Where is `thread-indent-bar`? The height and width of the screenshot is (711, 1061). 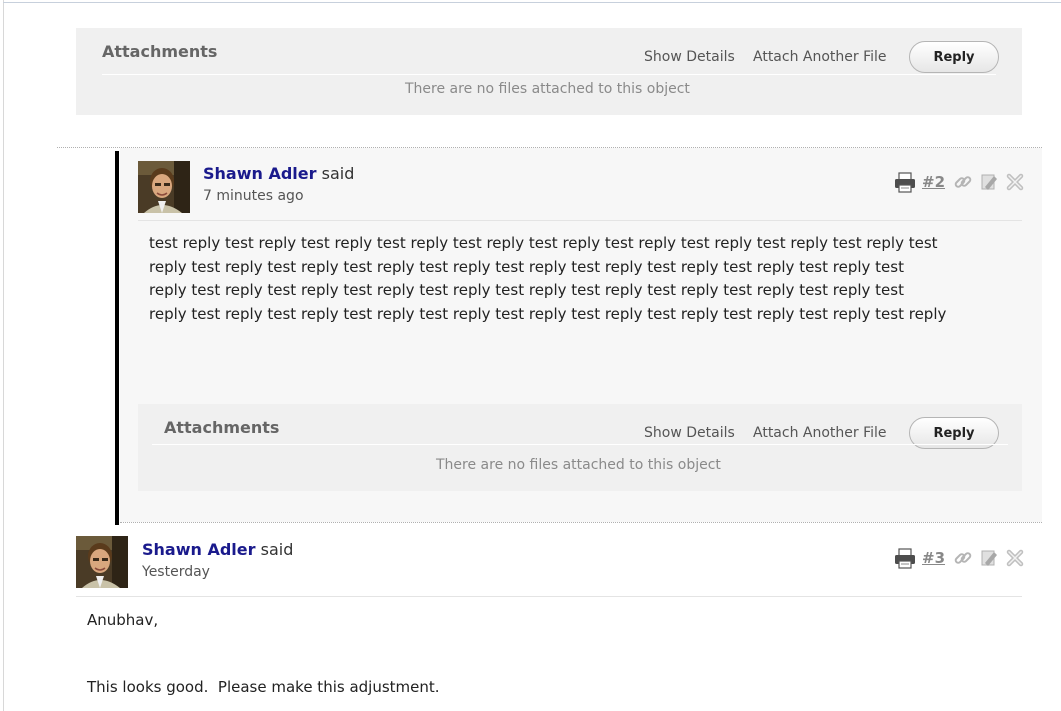 thread-indent-bar is located at coordinates (117, 338).